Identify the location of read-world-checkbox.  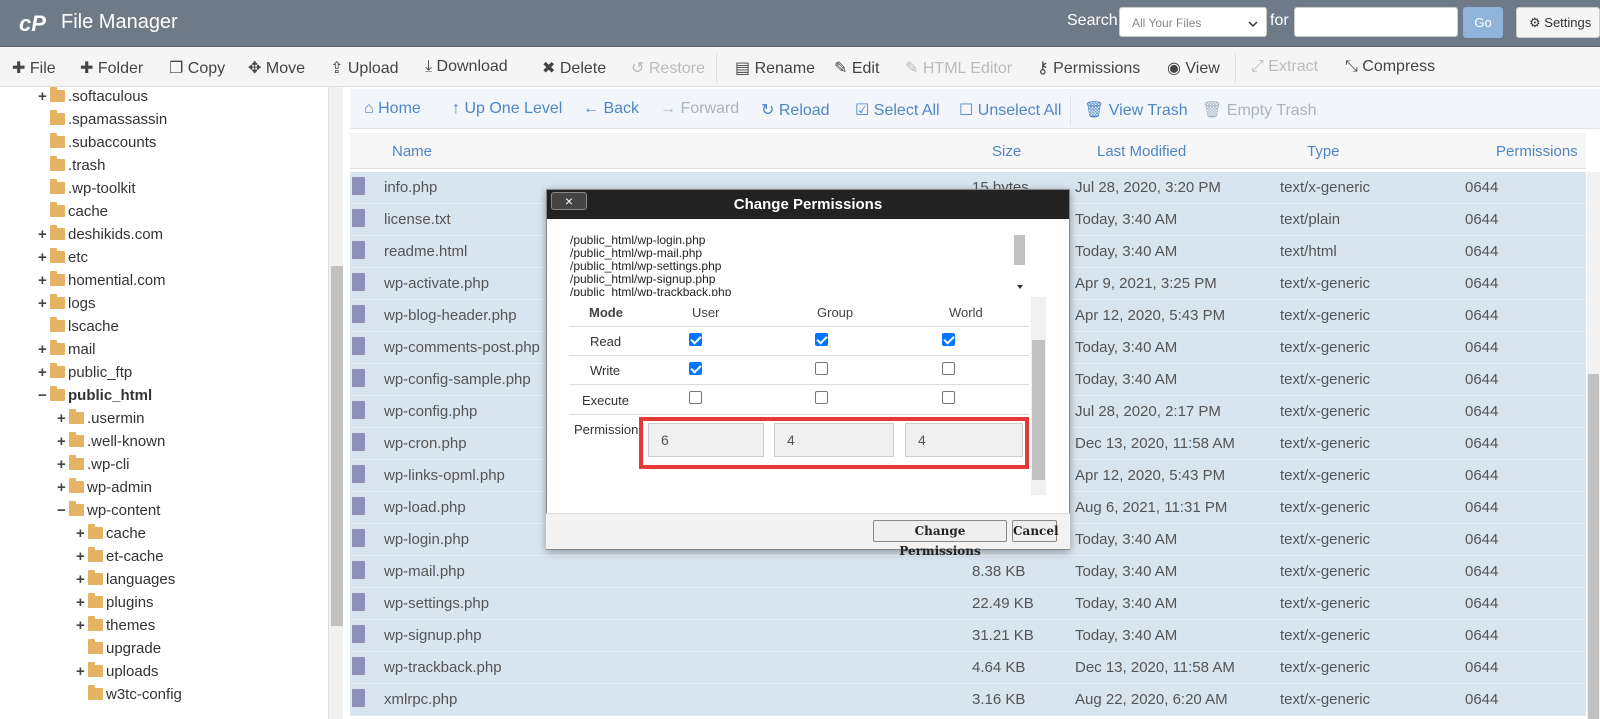
(948, 339).